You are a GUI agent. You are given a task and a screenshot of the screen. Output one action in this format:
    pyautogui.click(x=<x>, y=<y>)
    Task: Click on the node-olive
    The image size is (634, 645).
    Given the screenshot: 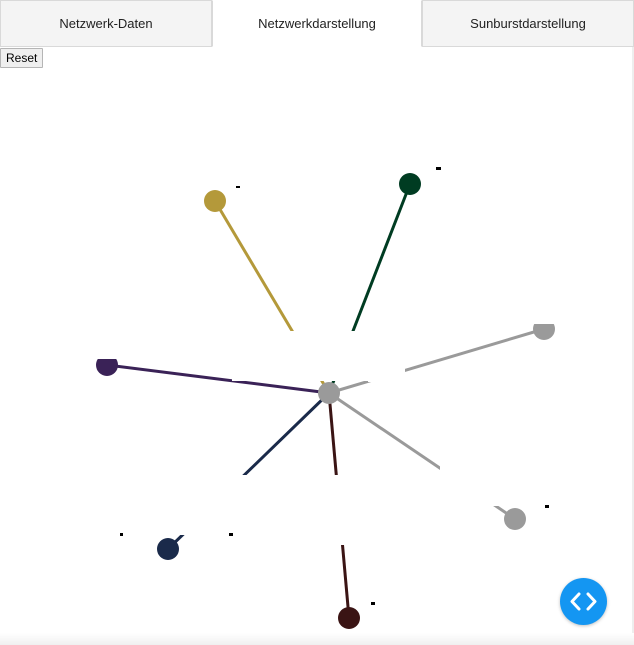 What is the action you would take?
    pyautogui.click(x=215, y=201)
    